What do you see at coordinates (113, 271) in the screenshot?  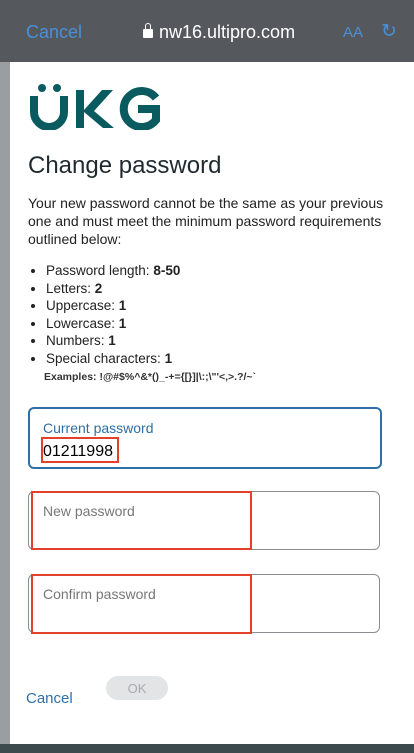 I see `requirement-item: Password length: 8-50` at bounding box center [113, 271].